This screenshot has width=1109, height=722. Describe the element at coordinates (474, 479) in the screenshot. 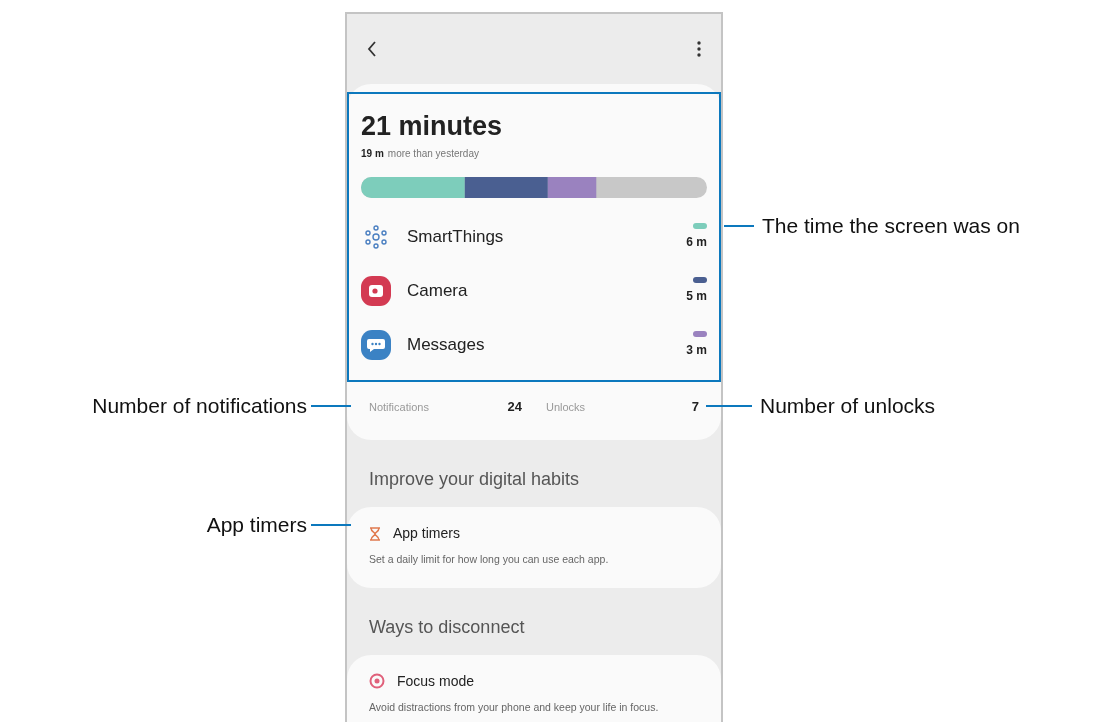

I see `section-title: Improve your digital habits` at that location.